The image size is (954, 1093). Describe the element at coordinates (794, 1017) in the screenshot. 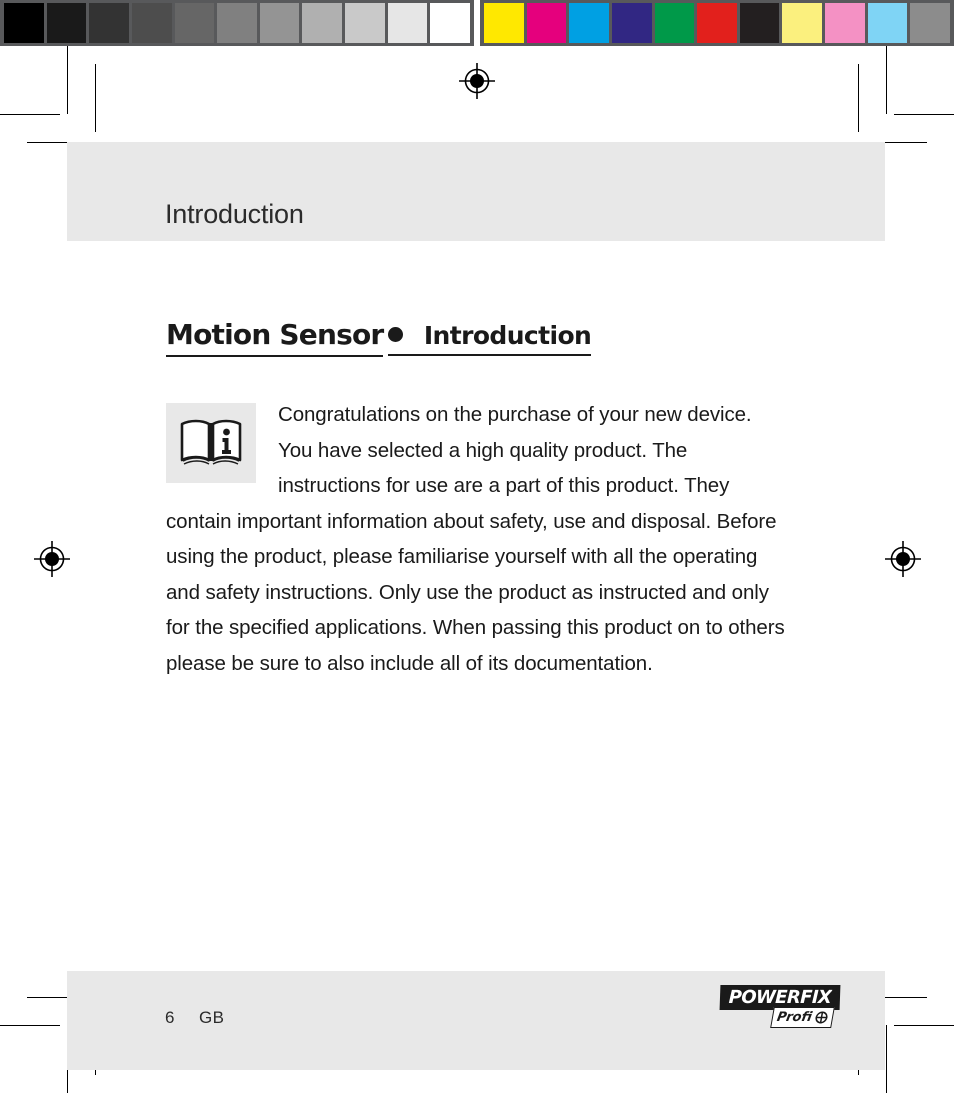

I see `profi-sublabel-text: Profi` at that location.